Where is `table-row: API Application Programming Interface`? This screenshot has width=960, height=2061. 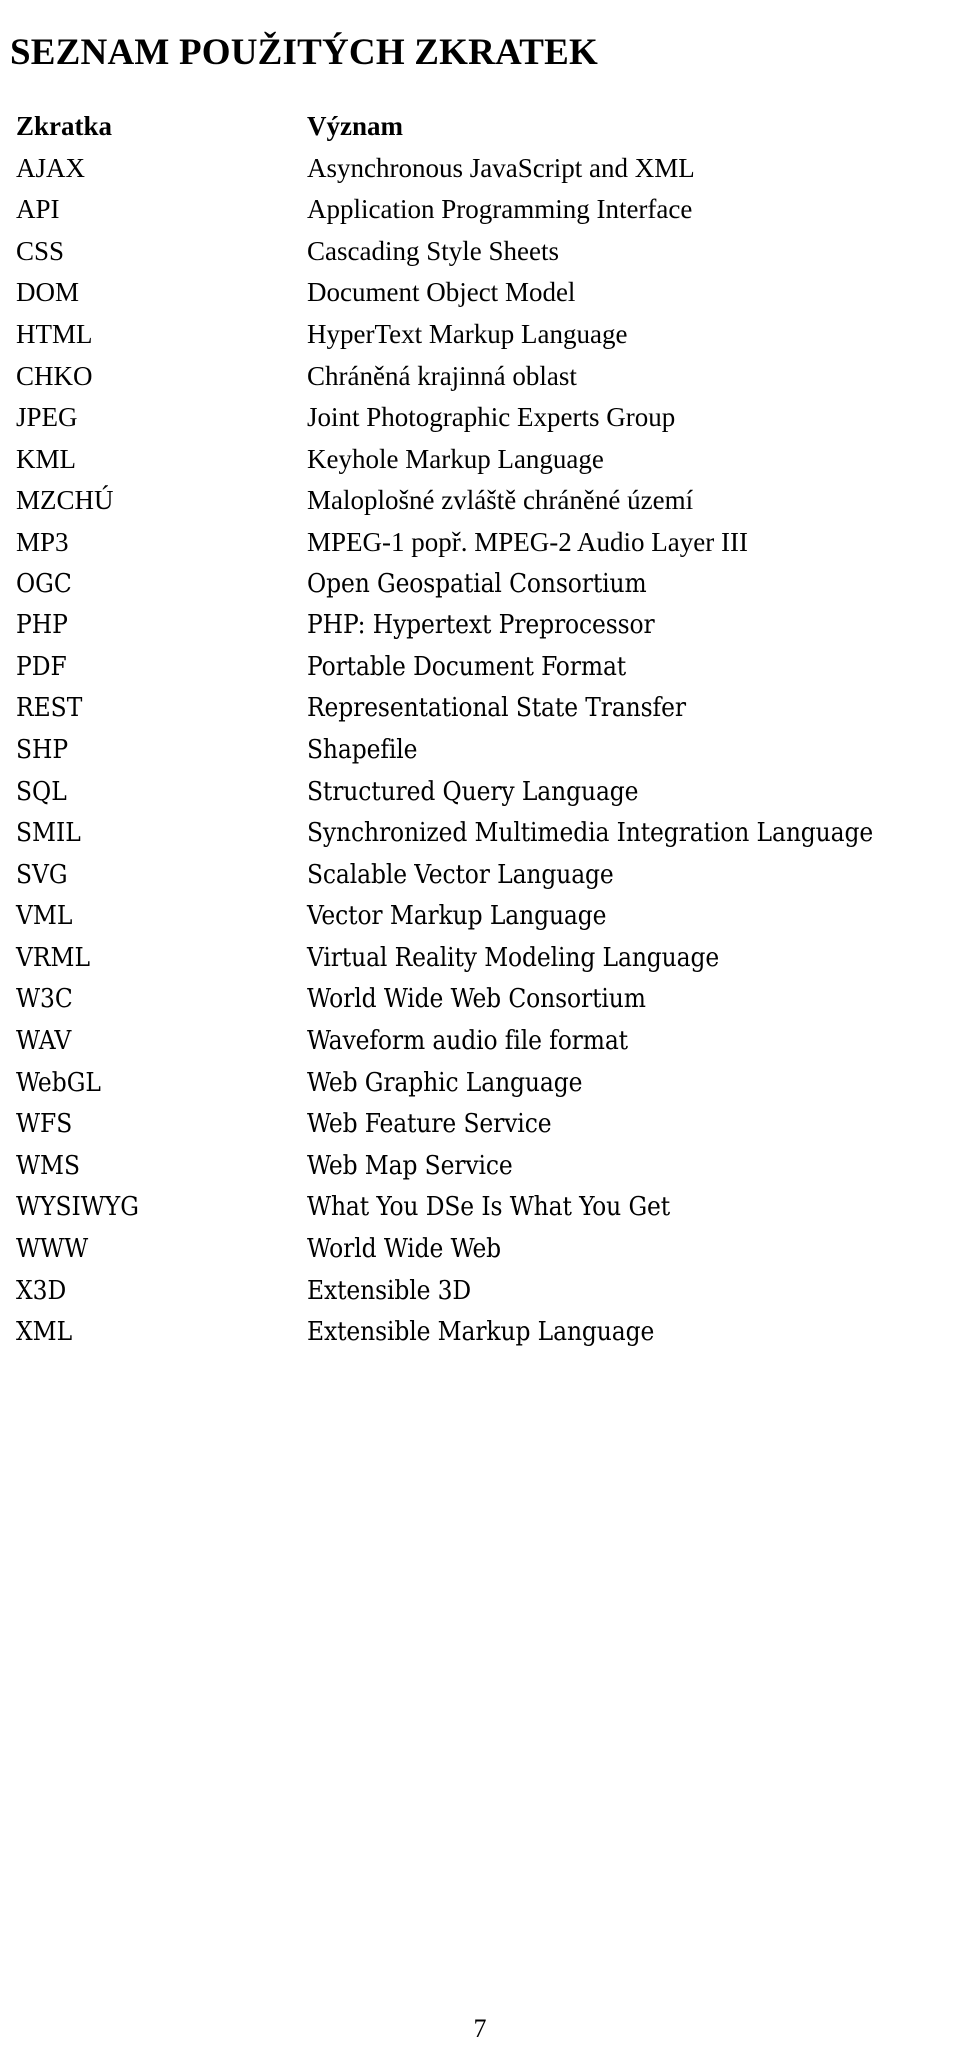
table-row: API Application Programming Interface is located at coordinates (480, 212).